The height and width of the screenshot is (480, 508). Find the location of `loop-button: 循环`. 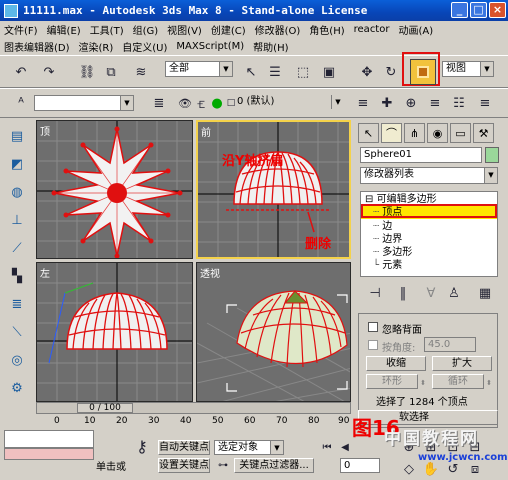

loop-button: 循环 is located at coordinates (458, 381).